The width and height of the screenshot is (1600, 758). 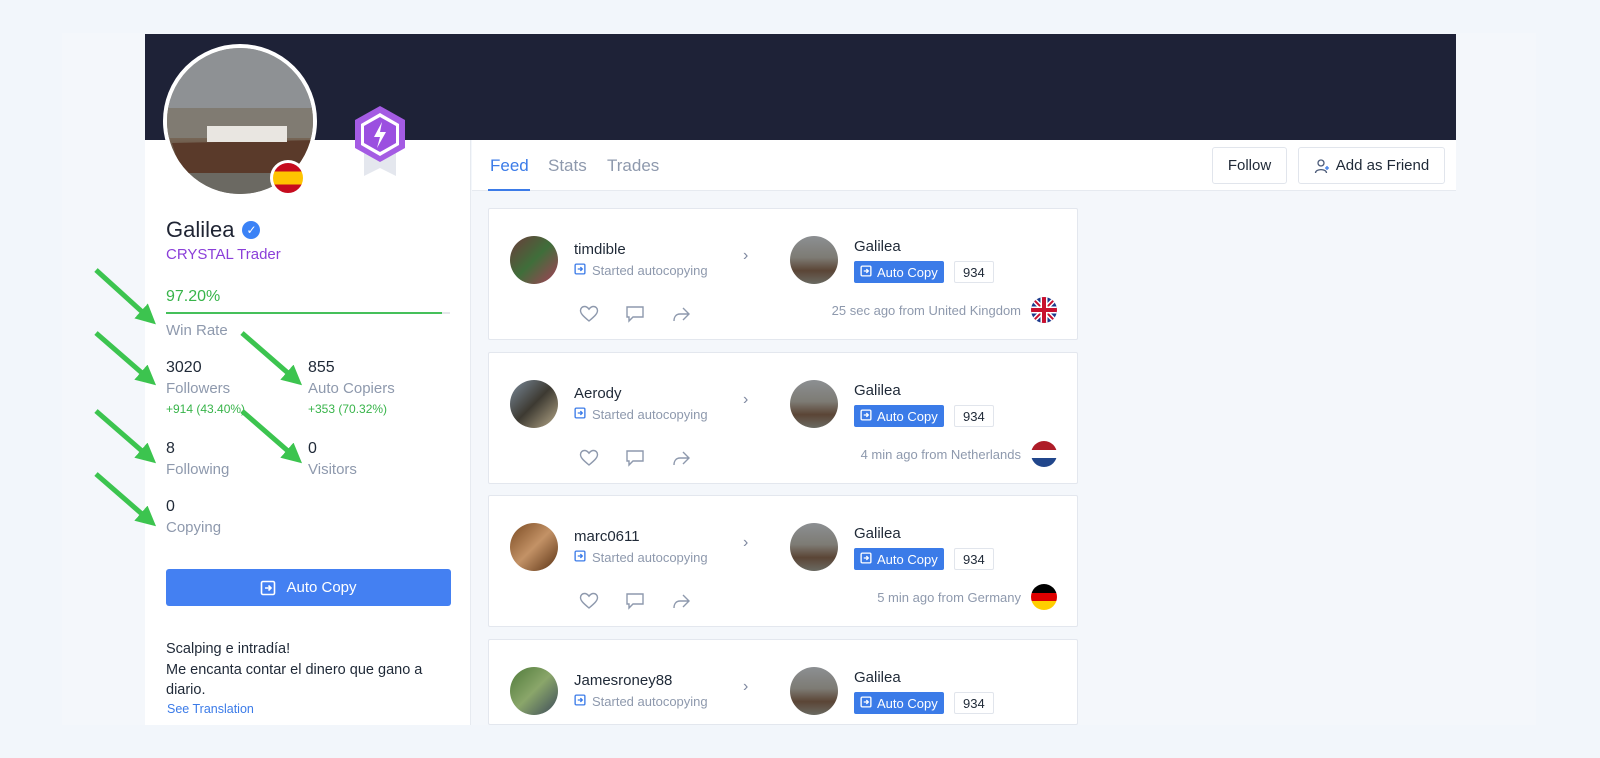 I want to click on arrow-copying, so click(x=125, y=499).